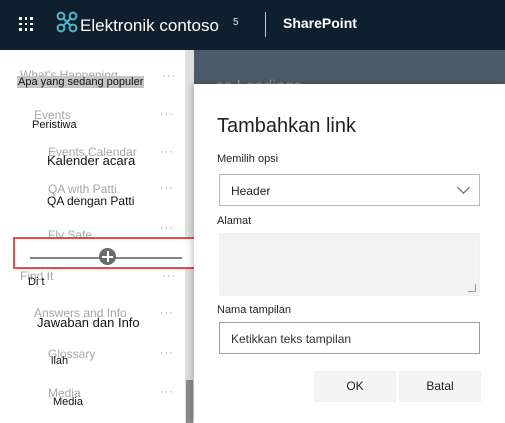 The width and height of the screenshot is (505, 423). I want to click on option-select-value: Header, so click(251, 191).